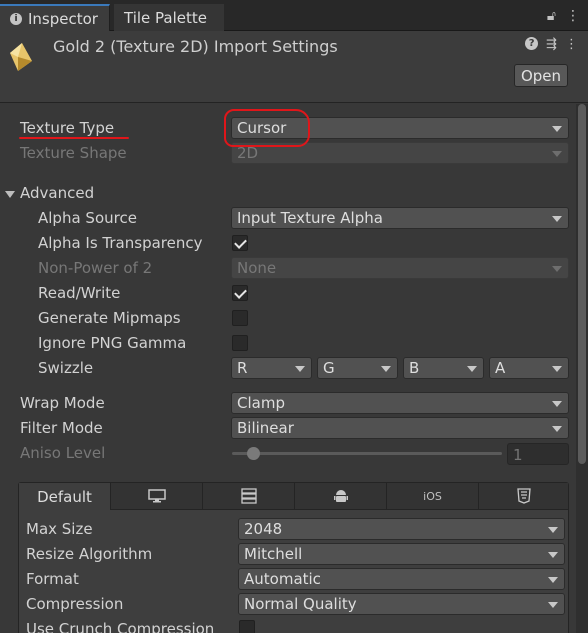 The image size is (588, 633). Describe the element at coordinates (532, 43) in the screenshot. I see `help-icon: ?` at that location.